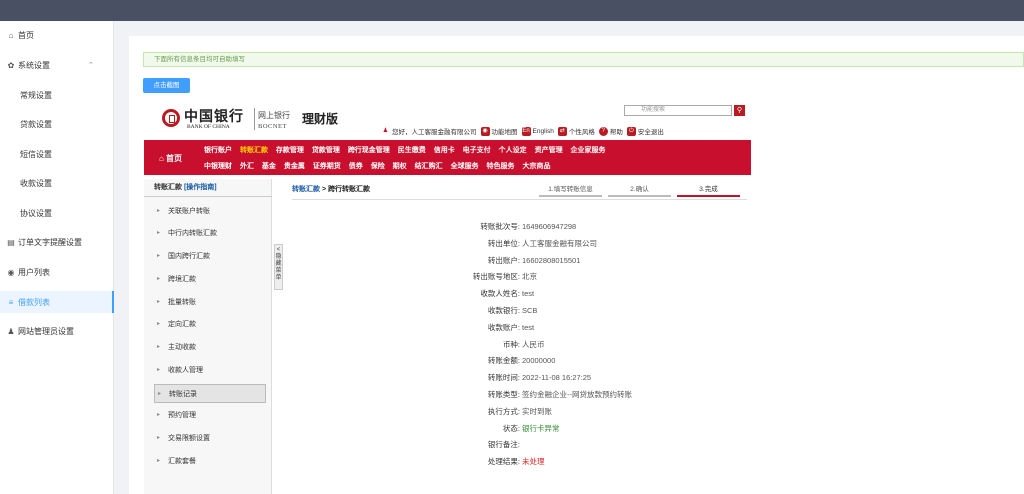 Image resolution: width=1024 pixels, height=494 pixels. Describe the element at coordinates (254, 150) in the screenshot. I see `nav-item-current: 转账汇款` at that location.